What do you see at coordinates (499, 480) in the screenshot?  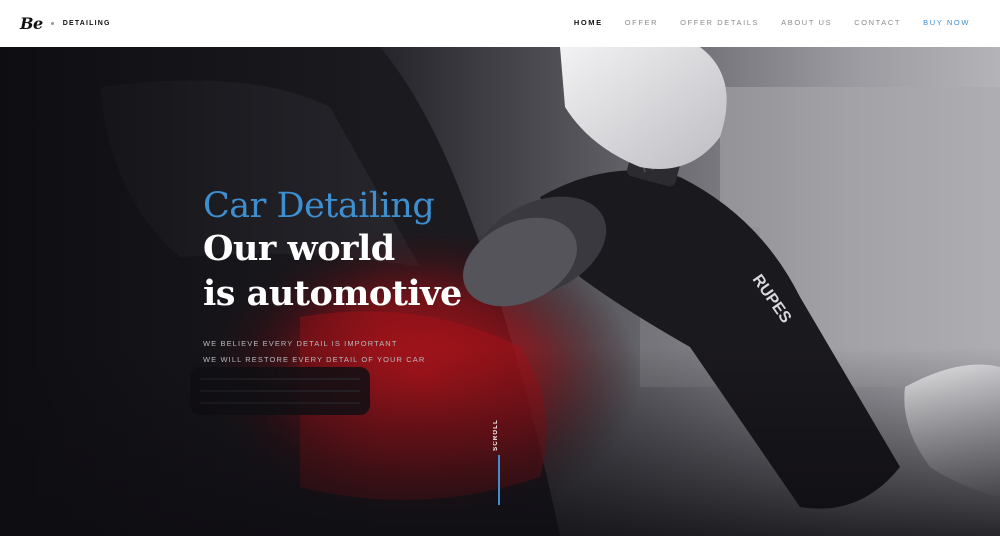 I see `scroll-indicator-line` at bounding box center [499, 480].